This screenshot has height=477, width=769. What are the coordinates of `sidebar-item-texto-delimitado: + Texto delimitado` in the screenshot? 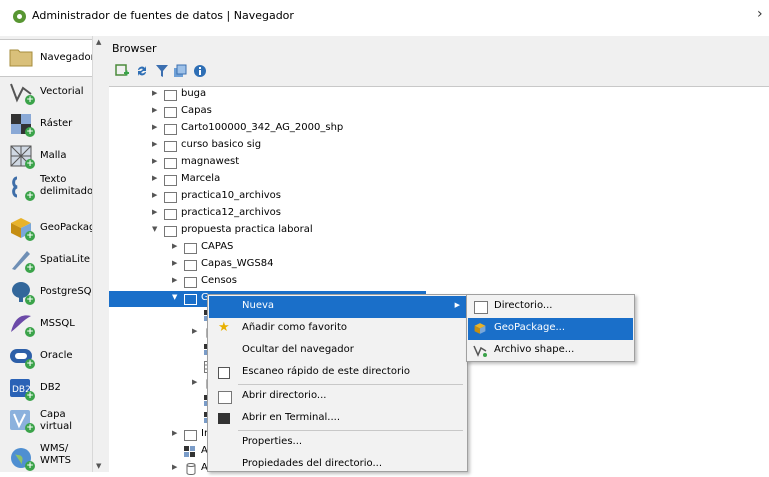 It's located at (46, 191).